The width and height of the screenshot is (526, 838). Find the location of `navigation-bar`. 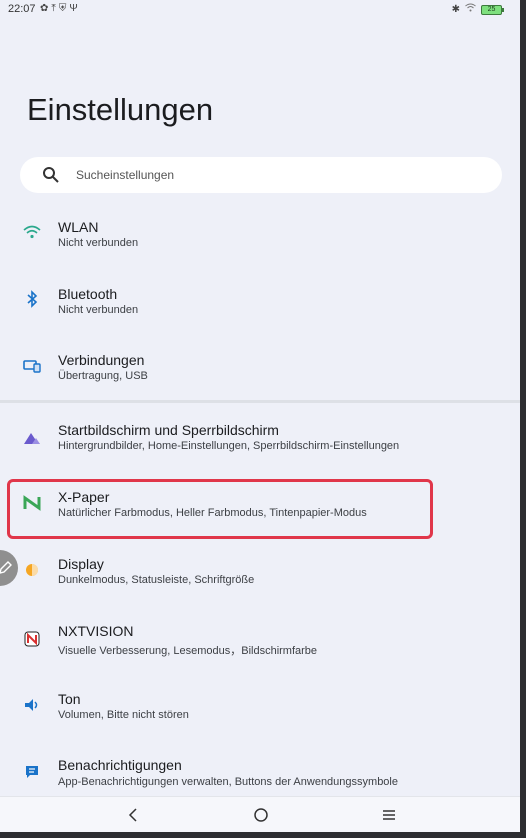

navigation-bar is located at coordinates (260, 814).